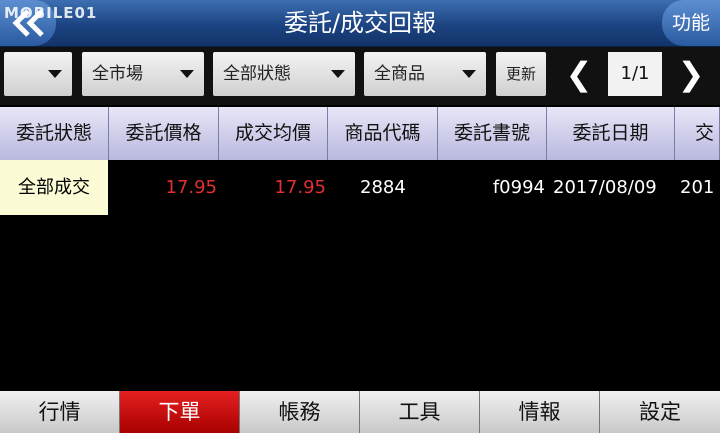 The width and height of the screenshot is (720, 433). I want to click on filter-dropdown-market: 全市場, so click(143, 74).